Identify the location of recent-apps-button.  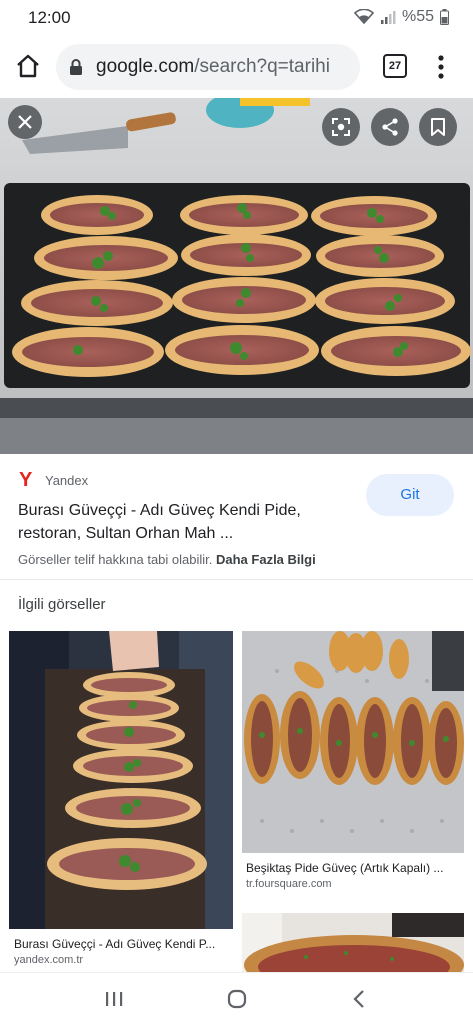
(114, 999).